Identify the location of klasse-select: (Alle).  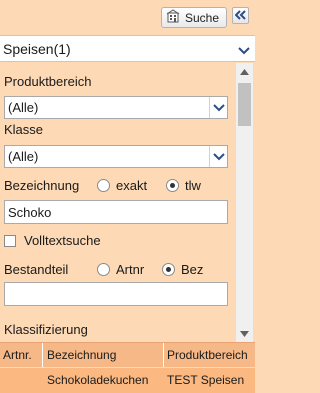
(116, 156).